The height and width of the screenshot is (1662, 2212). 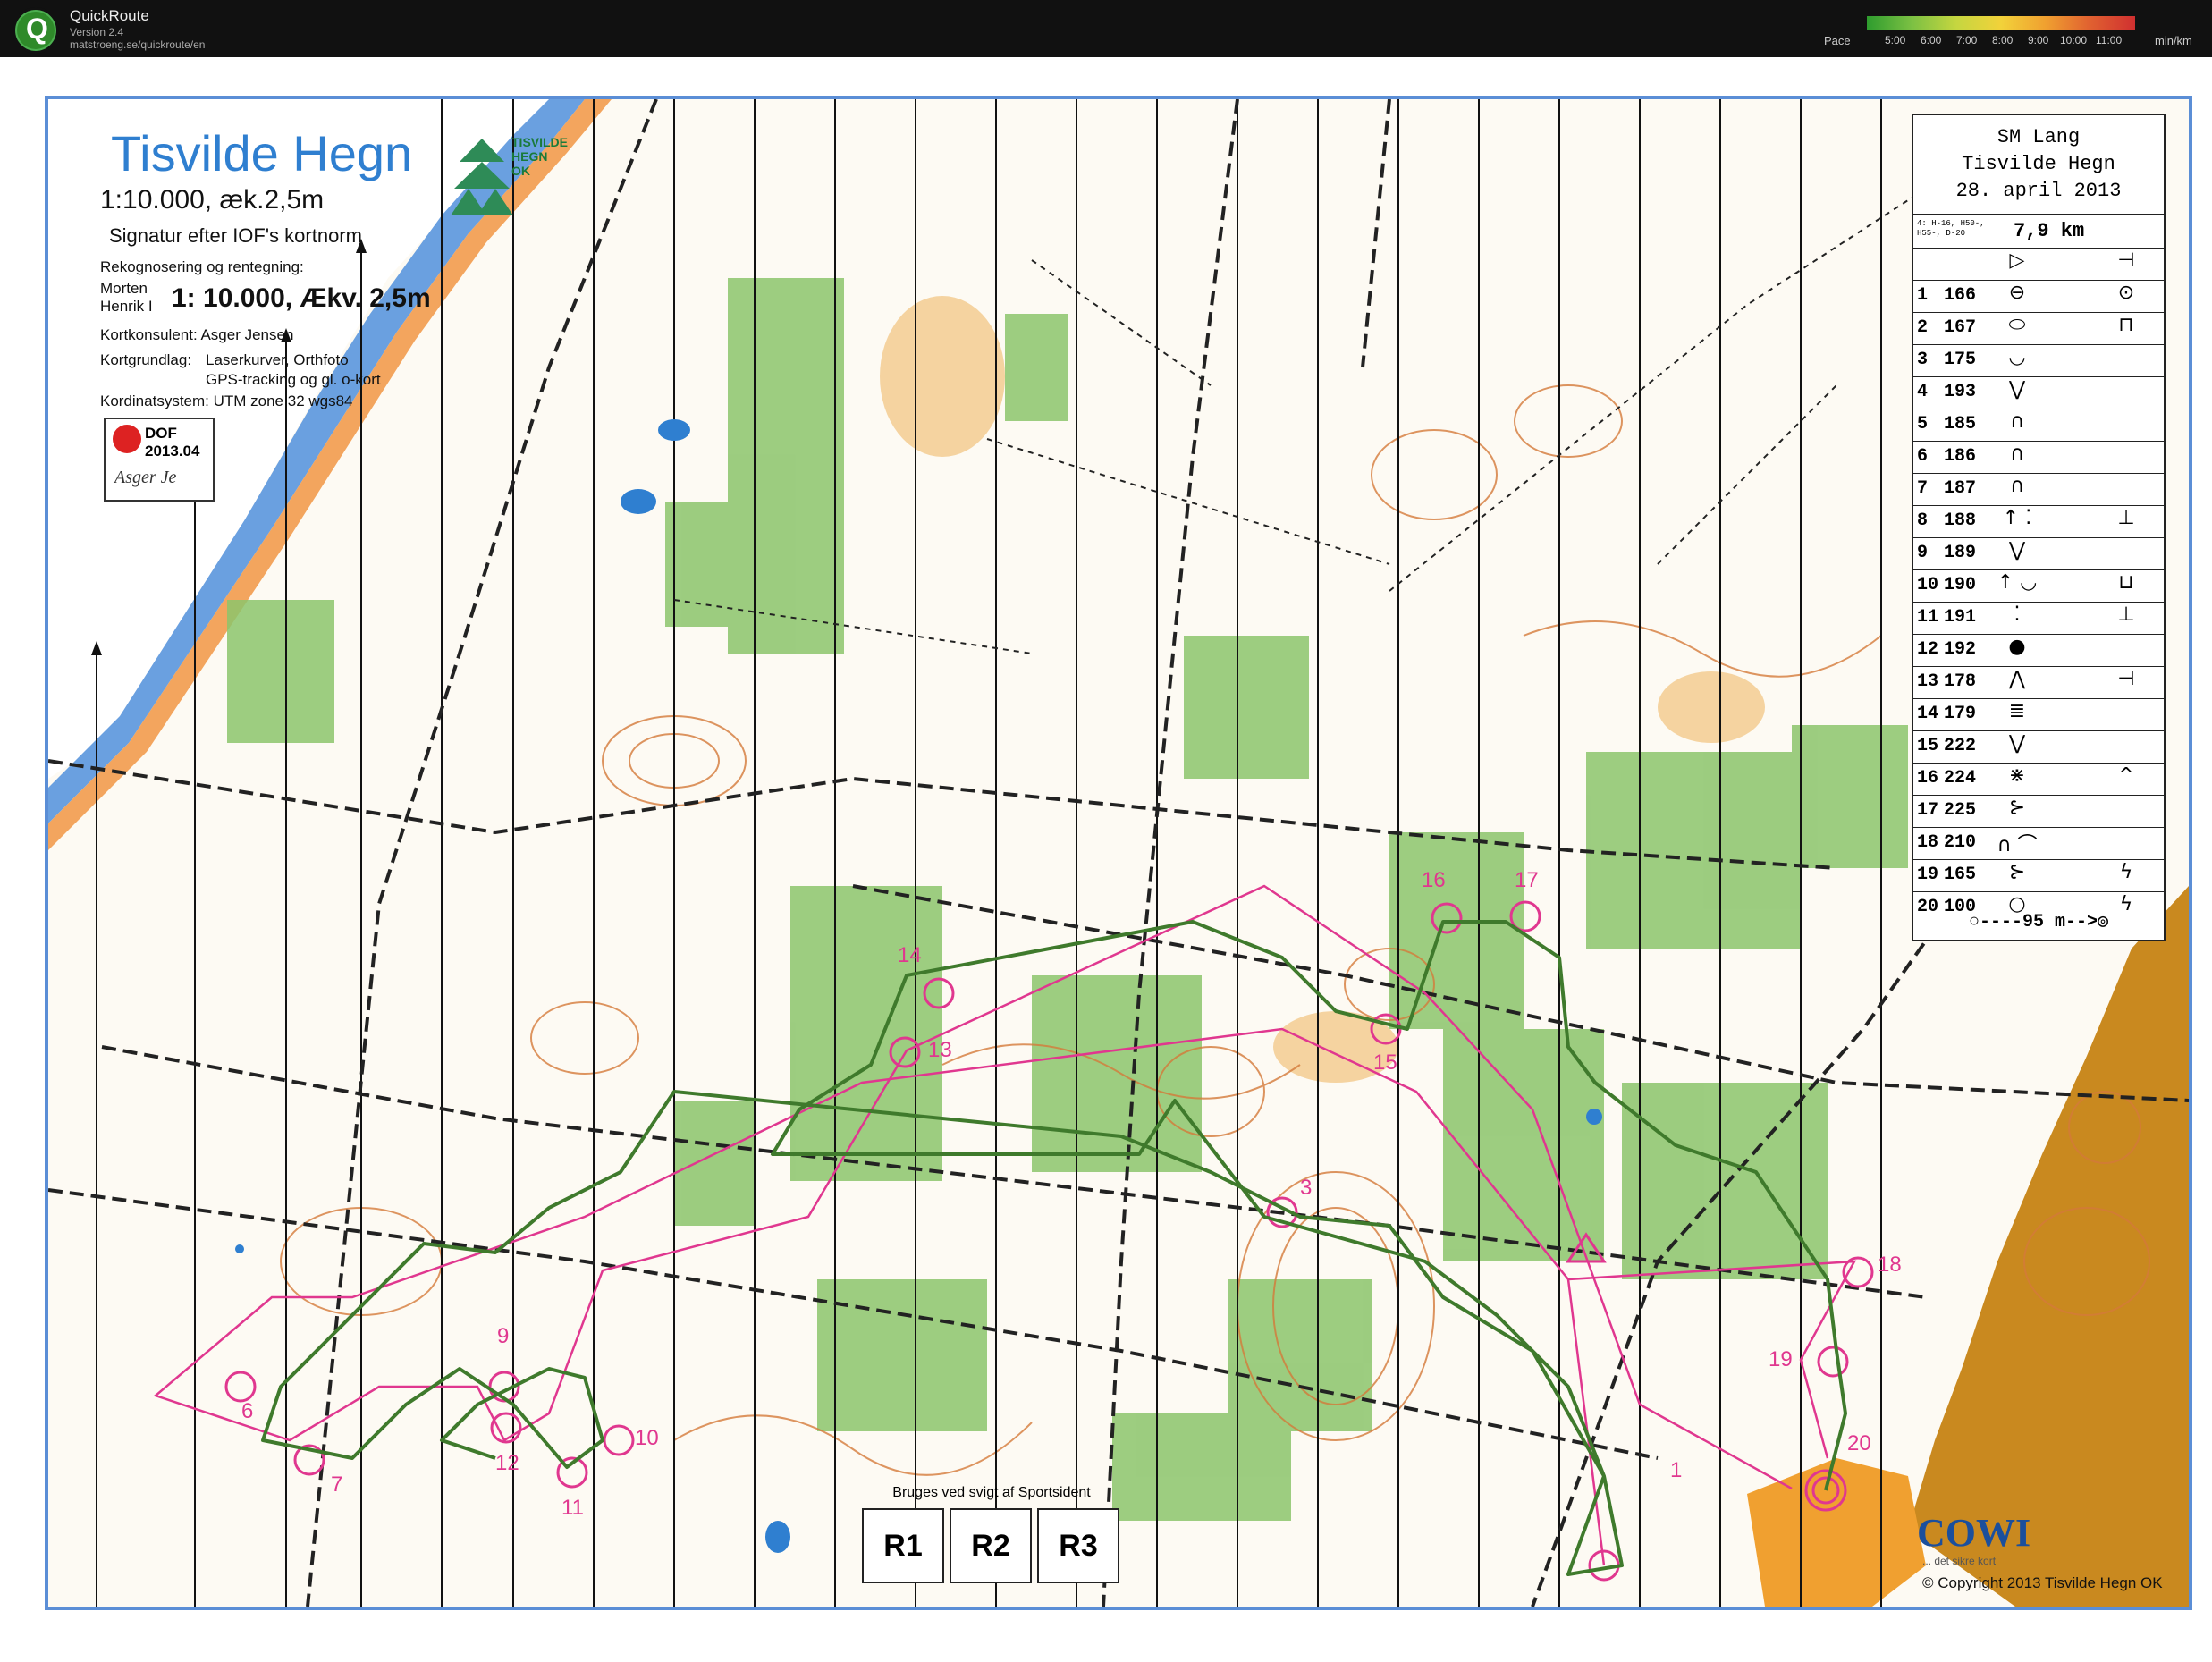 I want to click on club-trees-icon, so click(x=482, y=177).